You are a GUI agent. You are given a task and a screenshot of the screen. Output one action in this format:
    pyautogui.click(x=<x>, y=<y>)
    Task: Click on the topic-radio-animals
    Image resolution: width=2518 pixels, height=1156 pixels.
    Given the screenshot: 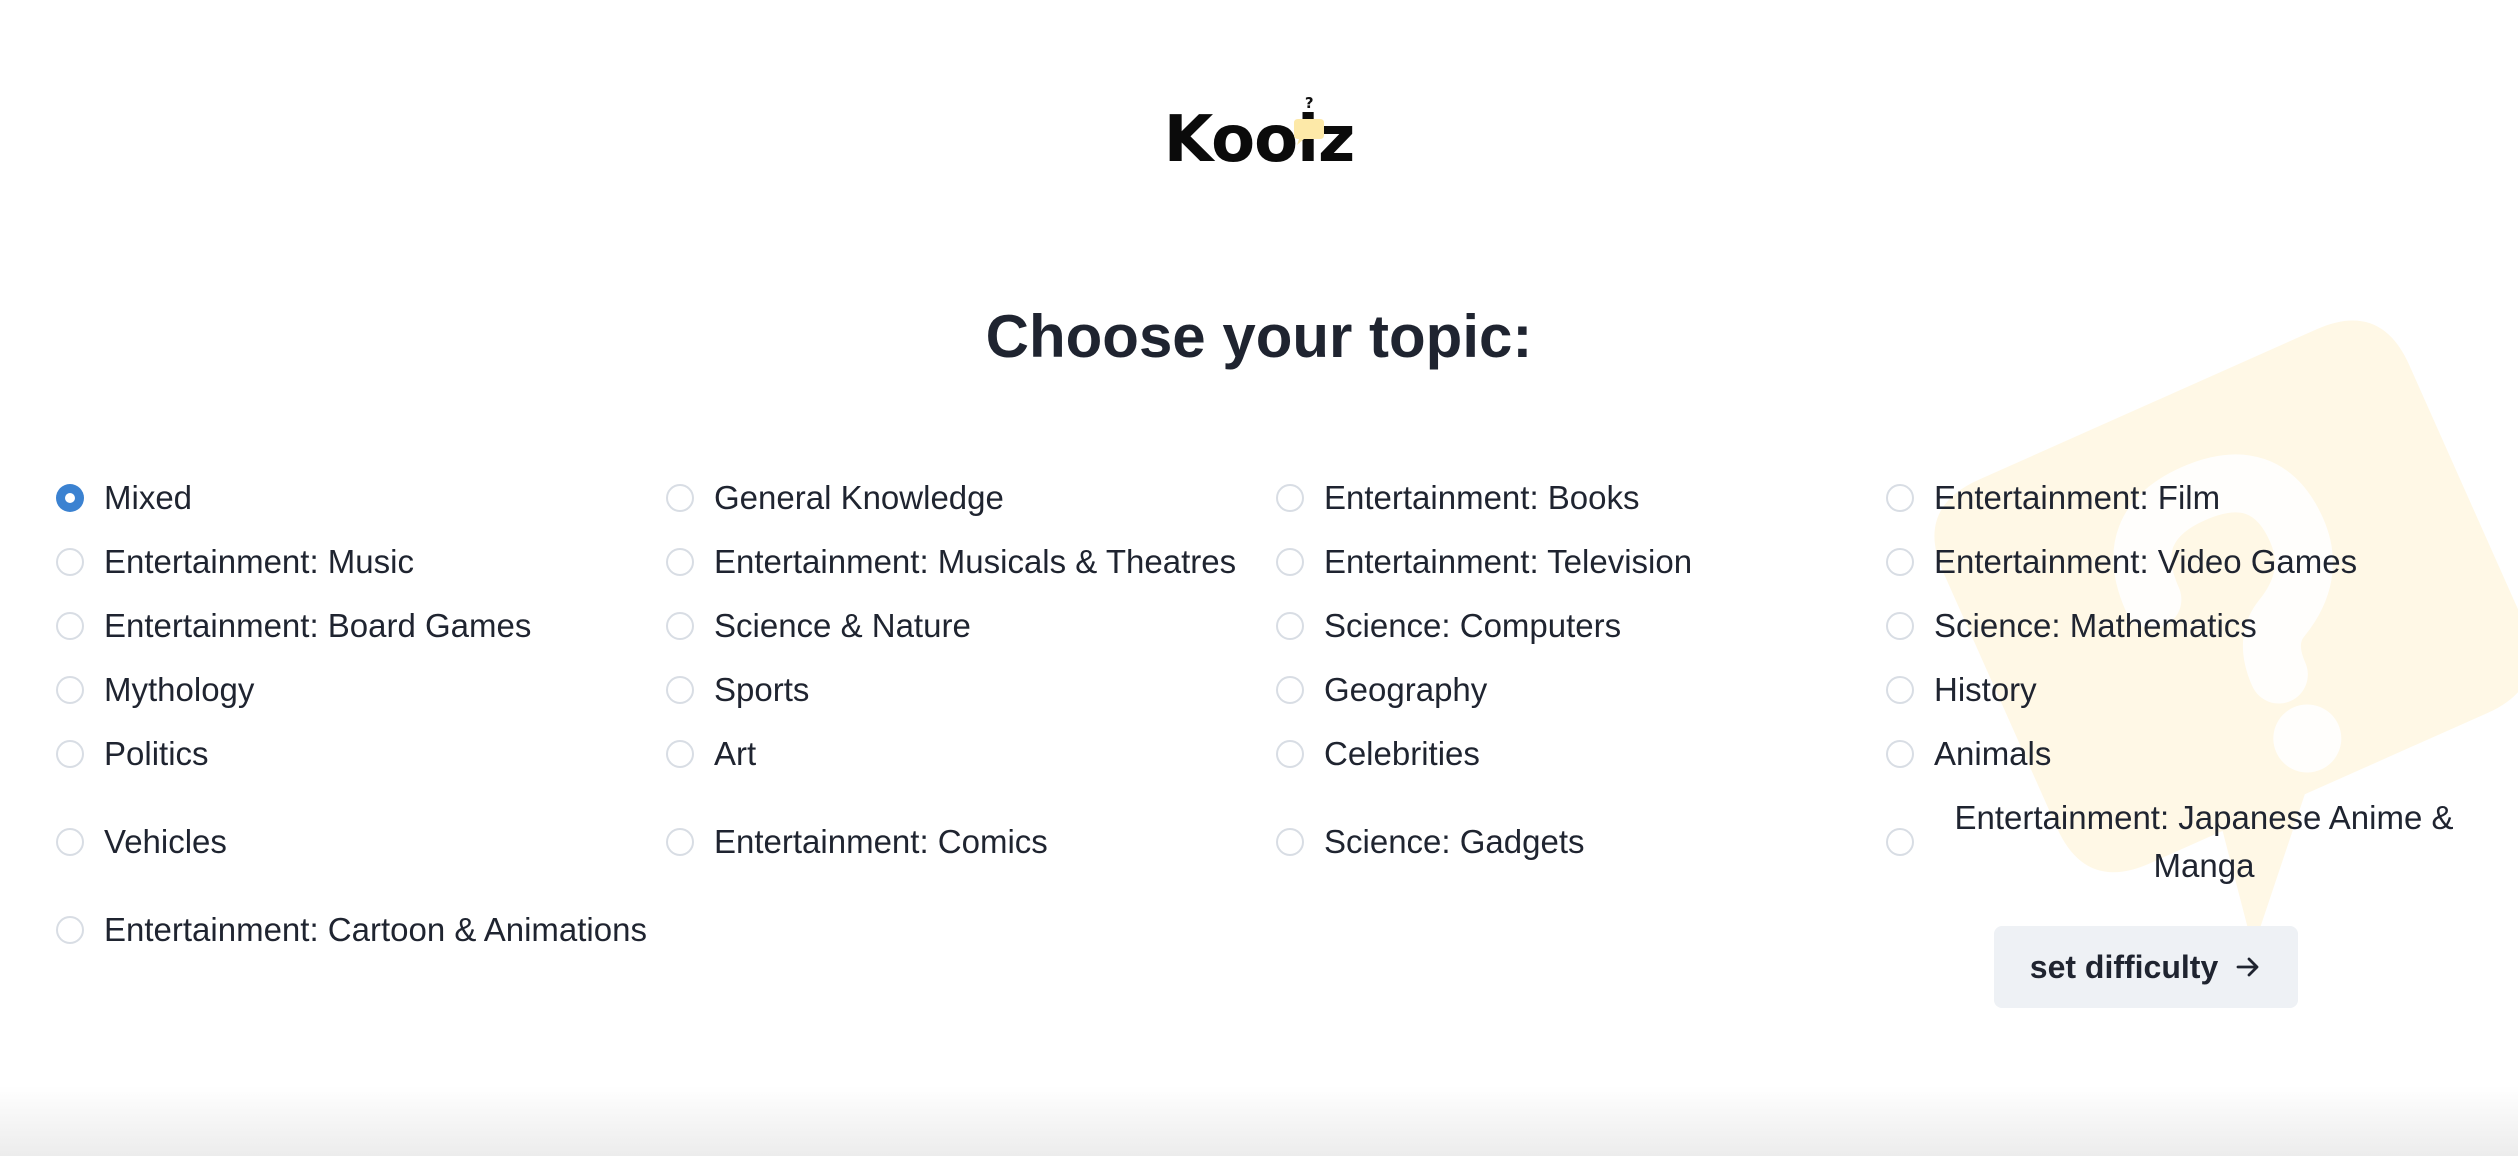 What is the action you would take?
    pyautogui.click(x=1900, y=754)
    